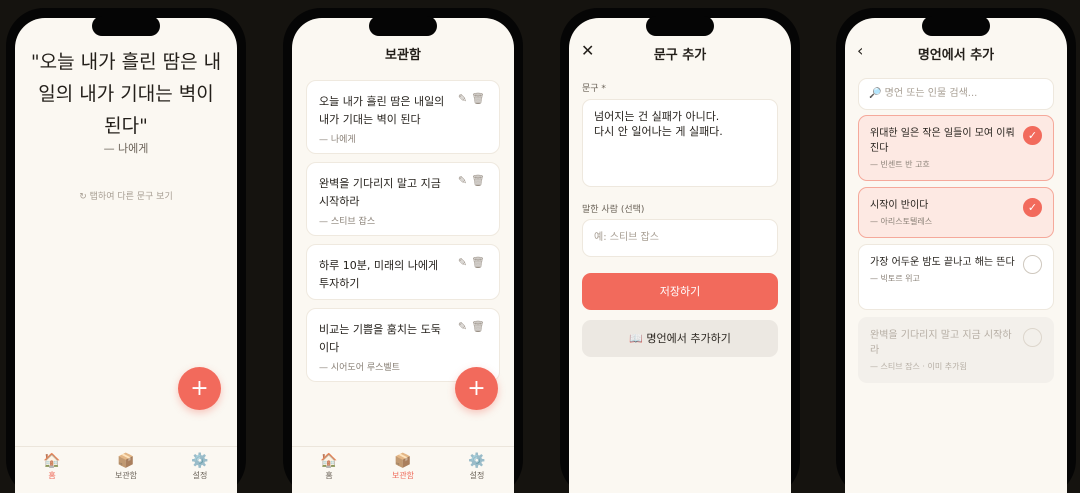  What do you see at coordinates (956, 212) in the screenshot?
I see `famous-quote-item: 시작이 반이다 — 아리스토텔레스 ✓` at bounding box center [956, 212].